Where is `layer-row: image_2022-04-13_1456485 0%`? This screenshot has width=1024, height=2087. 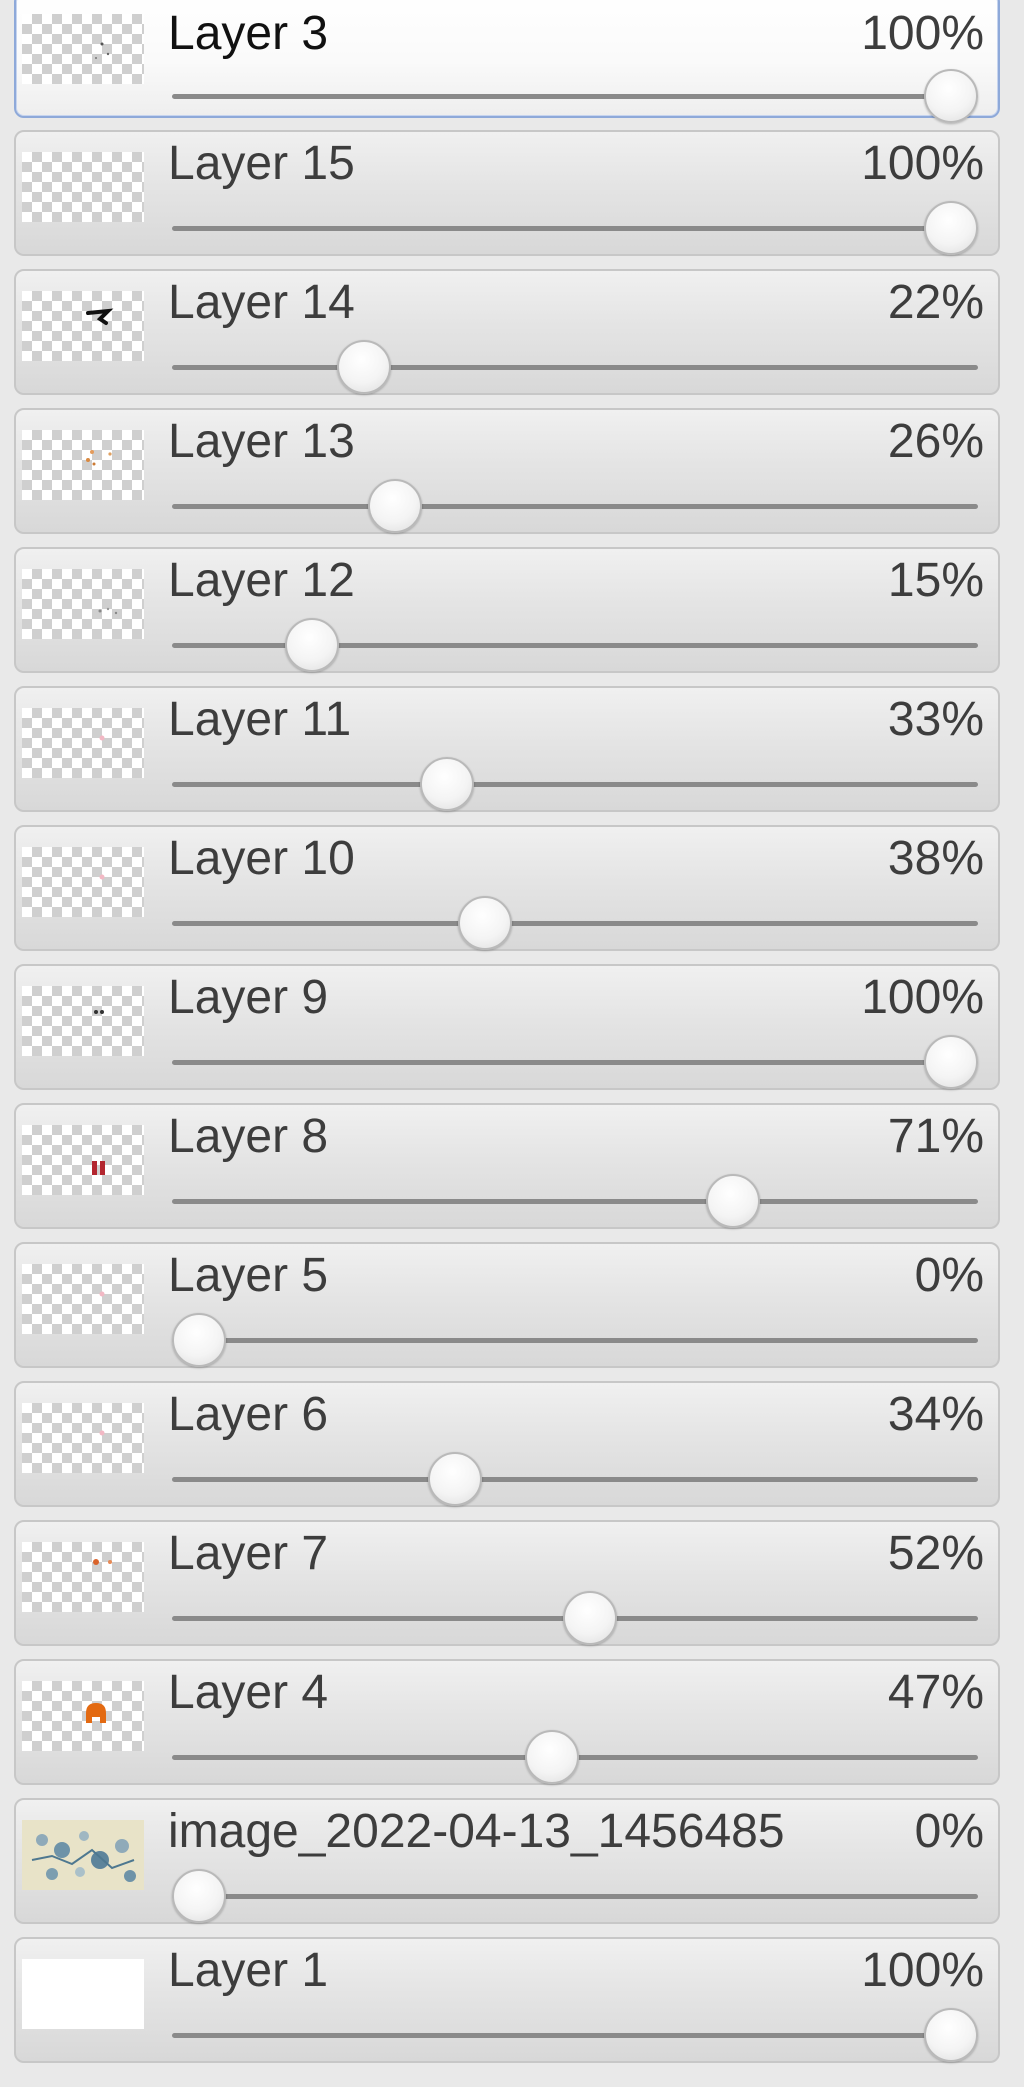
layer-row: image_2022-04-13_1456485 0% is located at coordinates (507, 1861).